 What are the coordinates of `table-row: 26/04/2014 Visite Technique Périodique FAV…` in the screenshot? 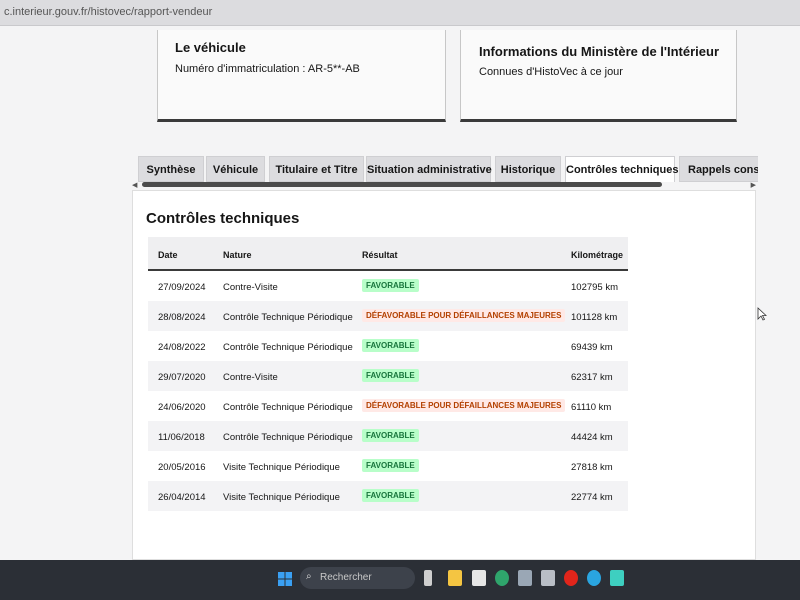 It's located at (388, 496).